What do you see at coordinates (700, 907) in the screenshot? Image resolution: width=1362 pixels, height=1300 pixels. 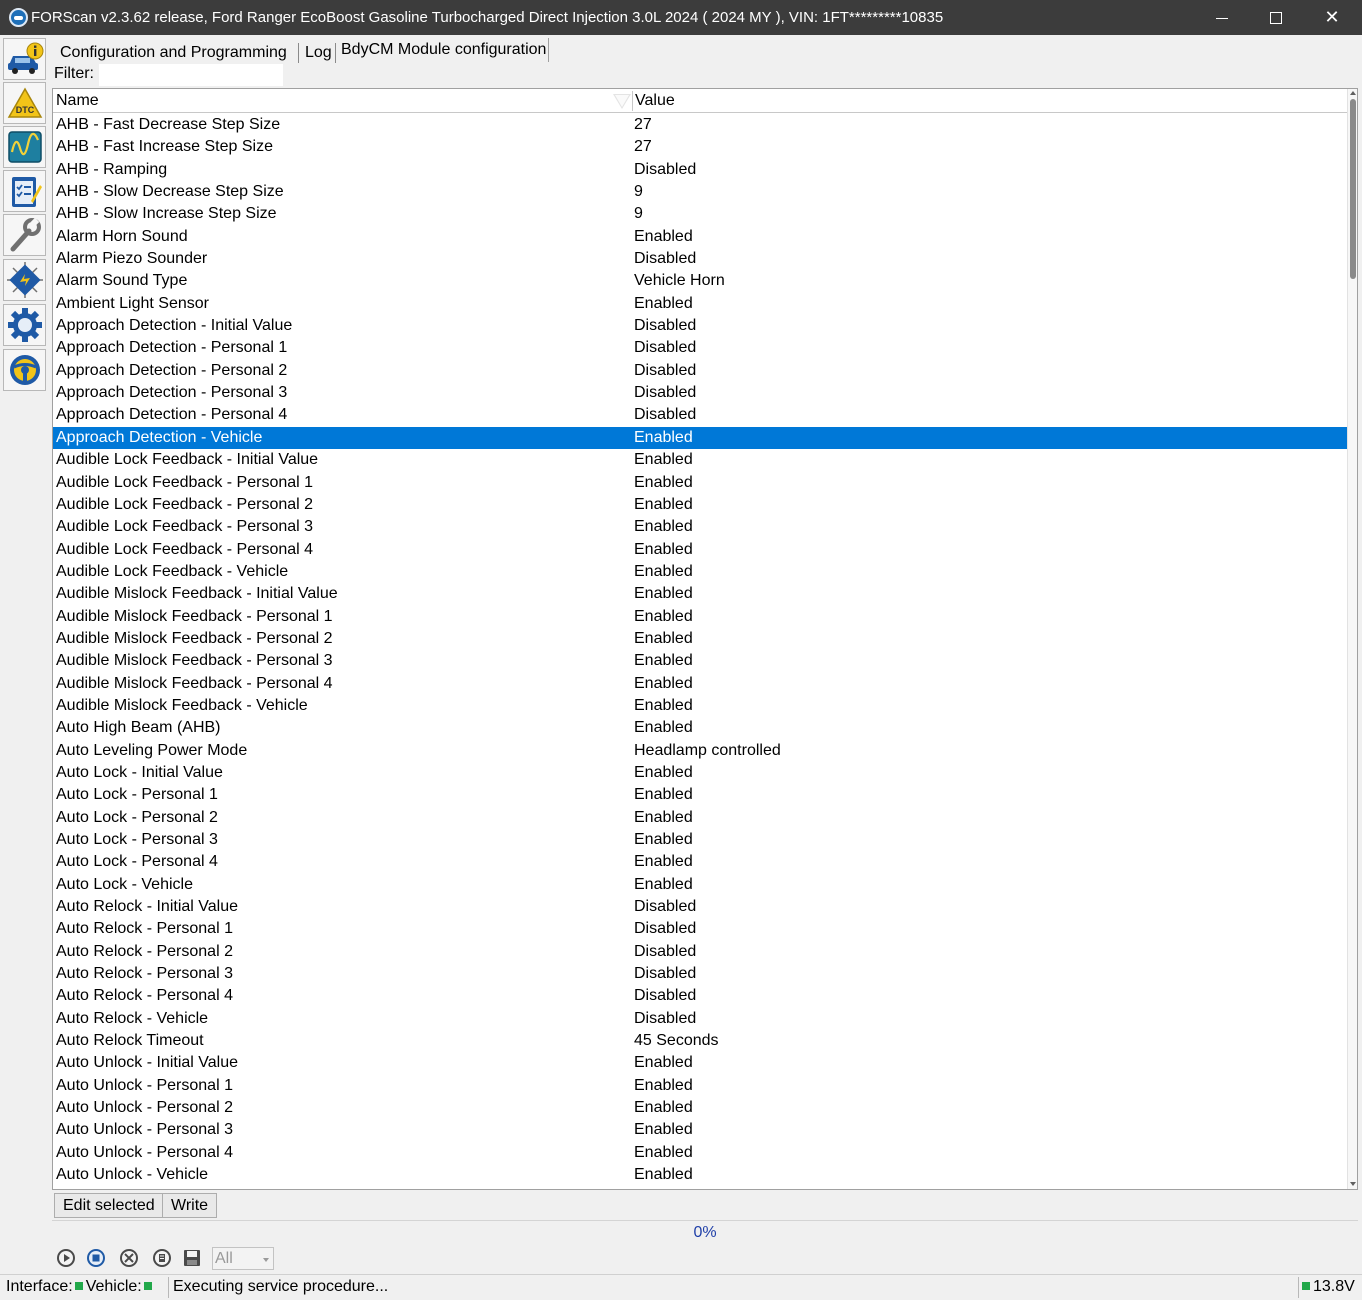 I see `table-row: Auto Relock - Initial Value Disabled` at bounding box center [700, 907].